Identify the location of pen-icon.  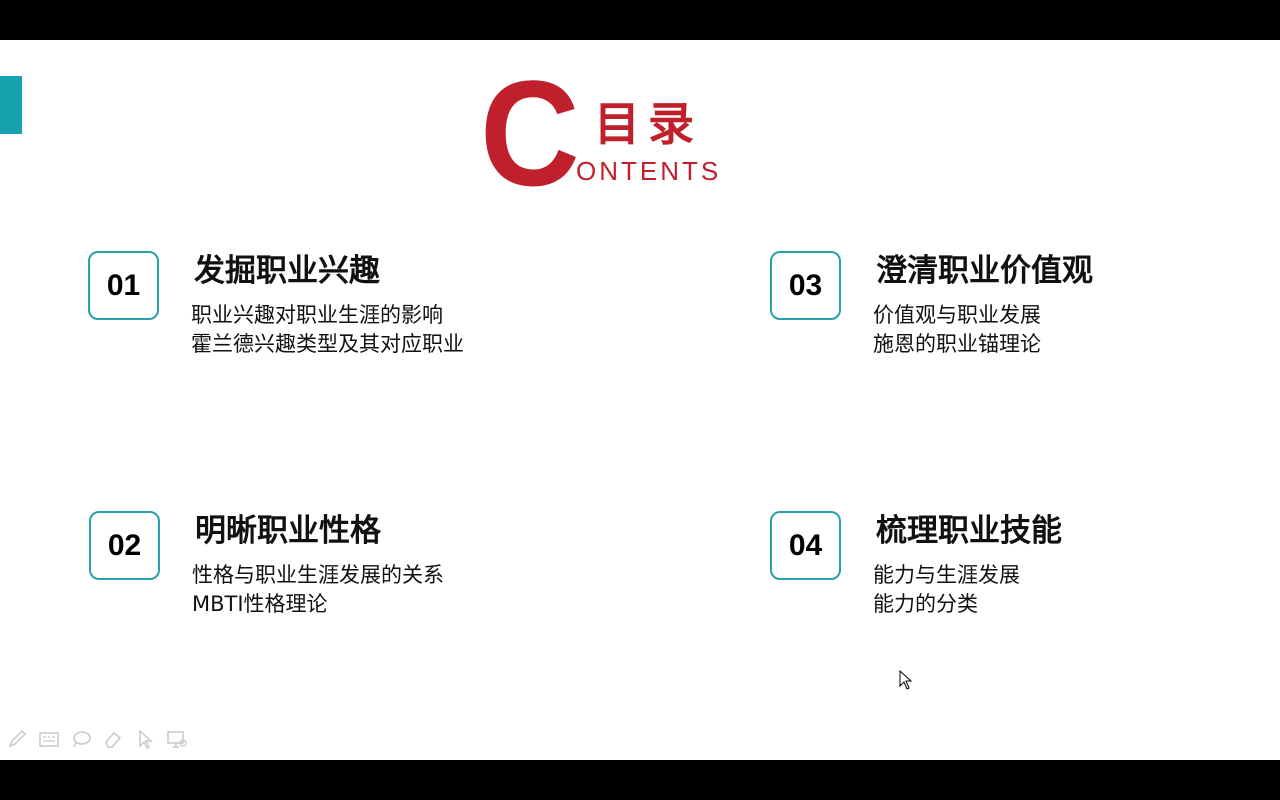
(17, 739).